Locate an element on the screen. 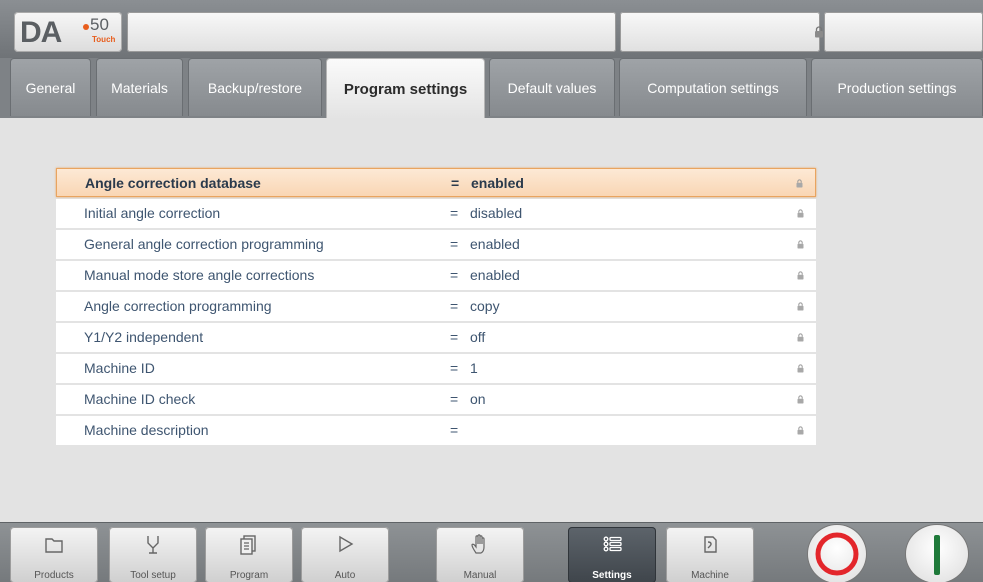  nav-label: Products is located at coordinates (54, 575).